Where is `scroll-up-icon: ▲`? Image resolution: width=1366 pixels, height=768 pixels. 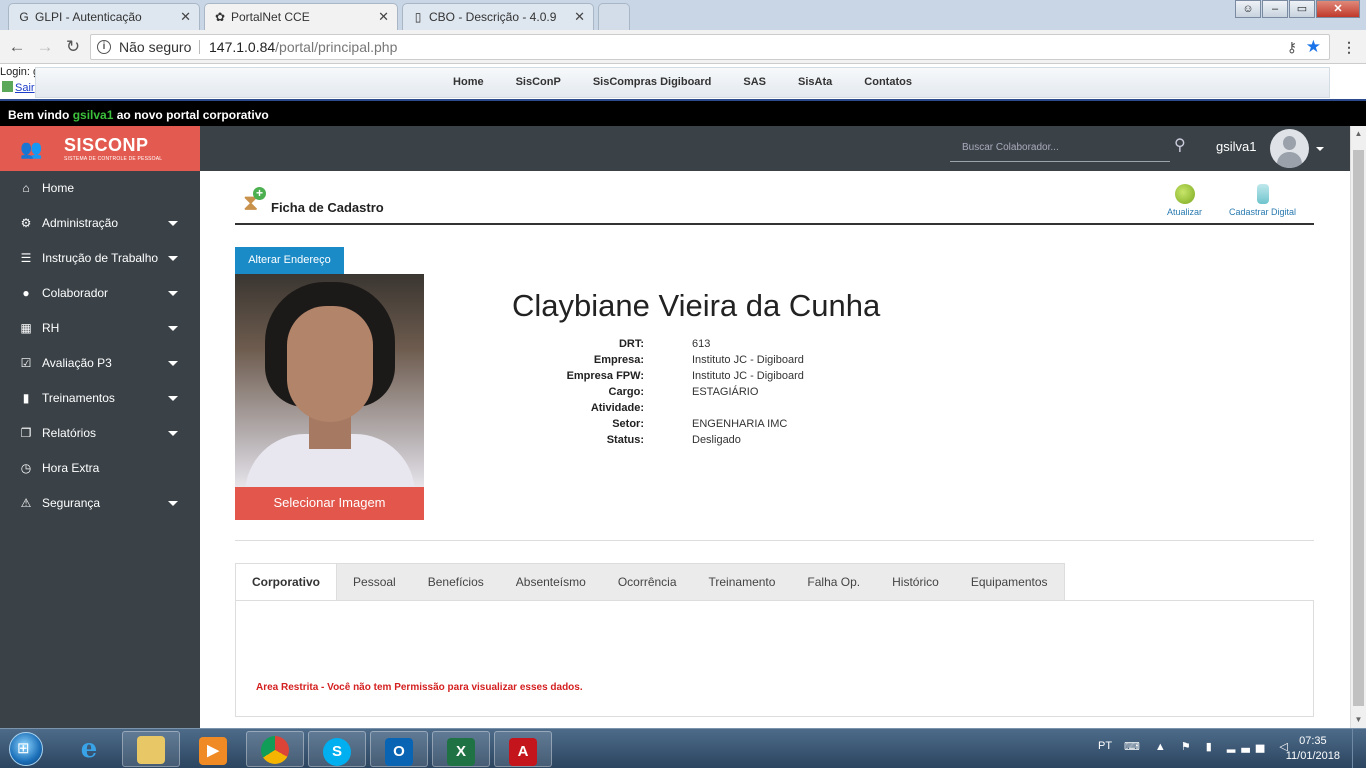
scroll-up-icon: ▲ is located at coordinates (1358, 134).